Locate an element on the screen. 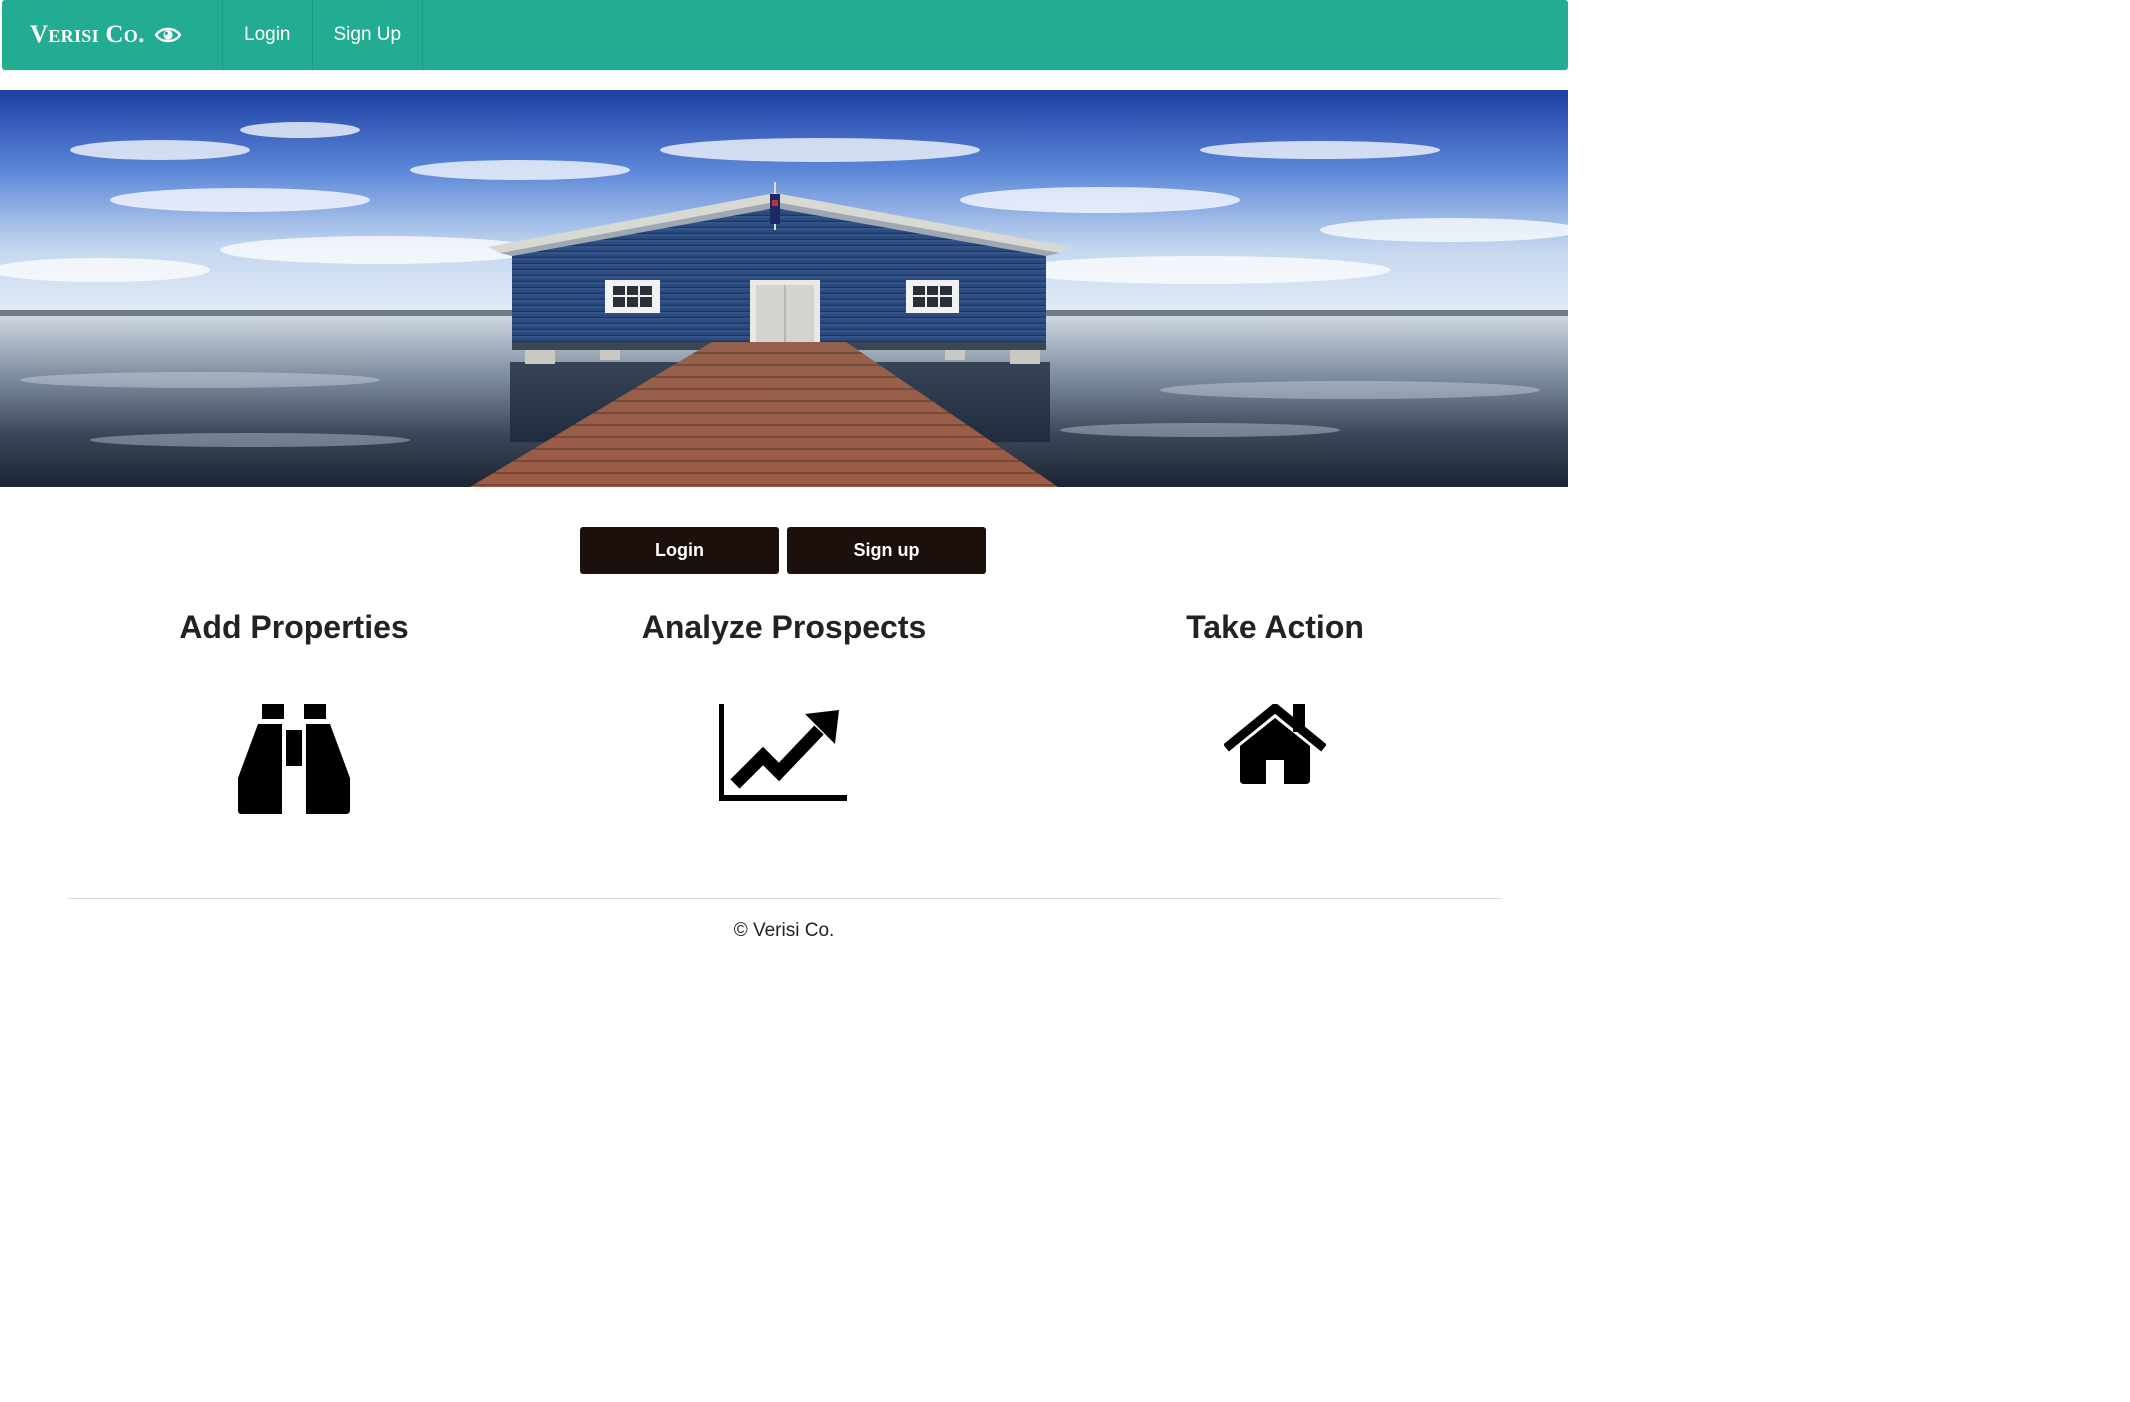 The image size is (2130, 1402). eye-icon is located at coordinates (167, 35).